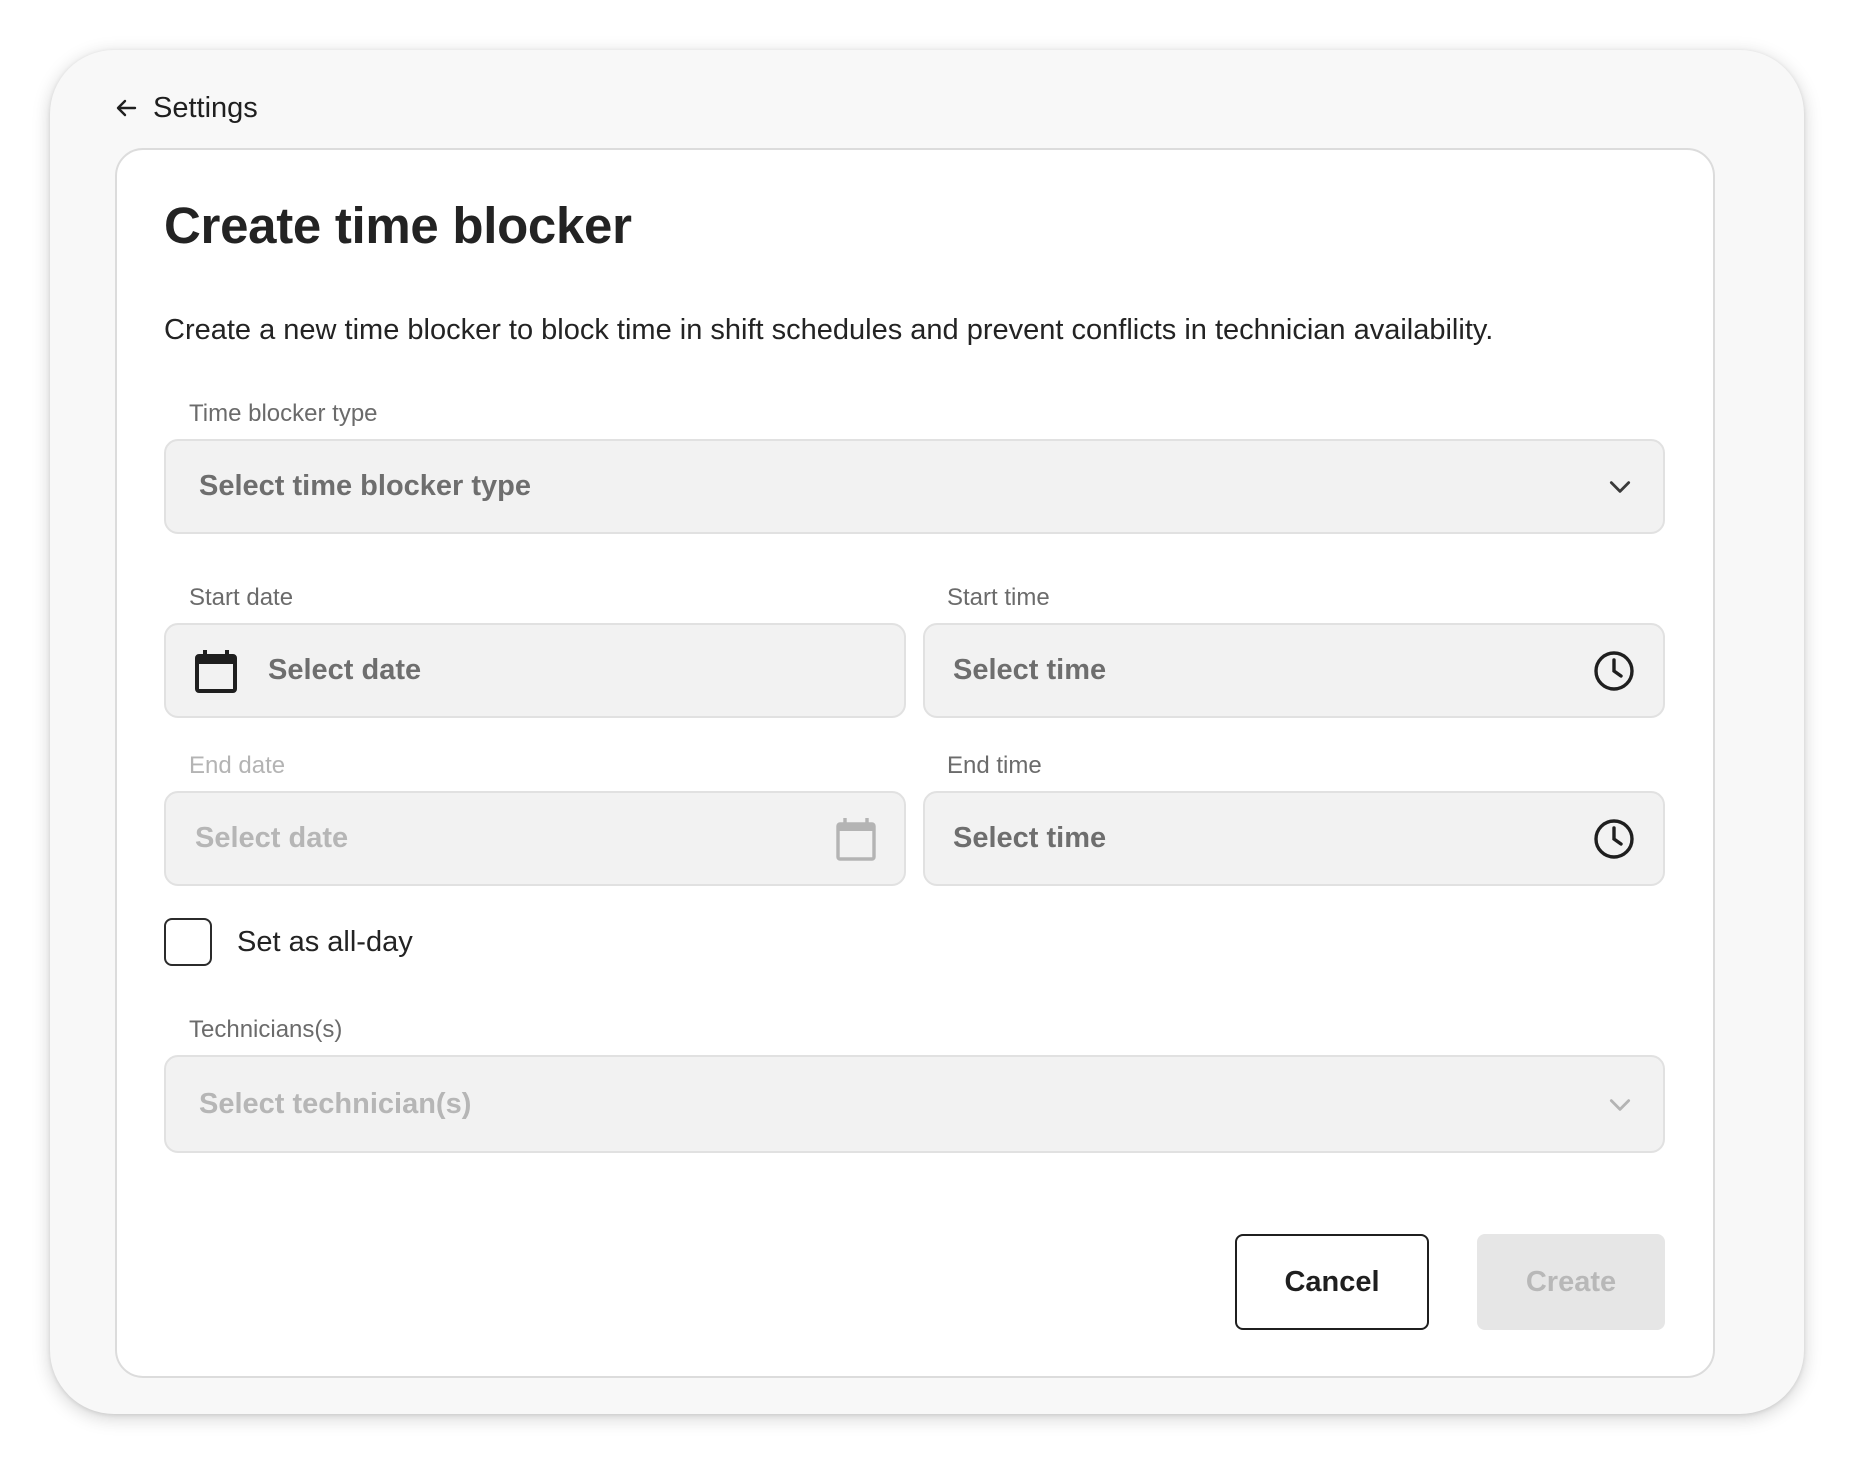  What do you see at coordinates (335, 1103) in the screenshot?
I see `technicians-placeholder: Select technician(s)` at bounding box center [335, 1103].